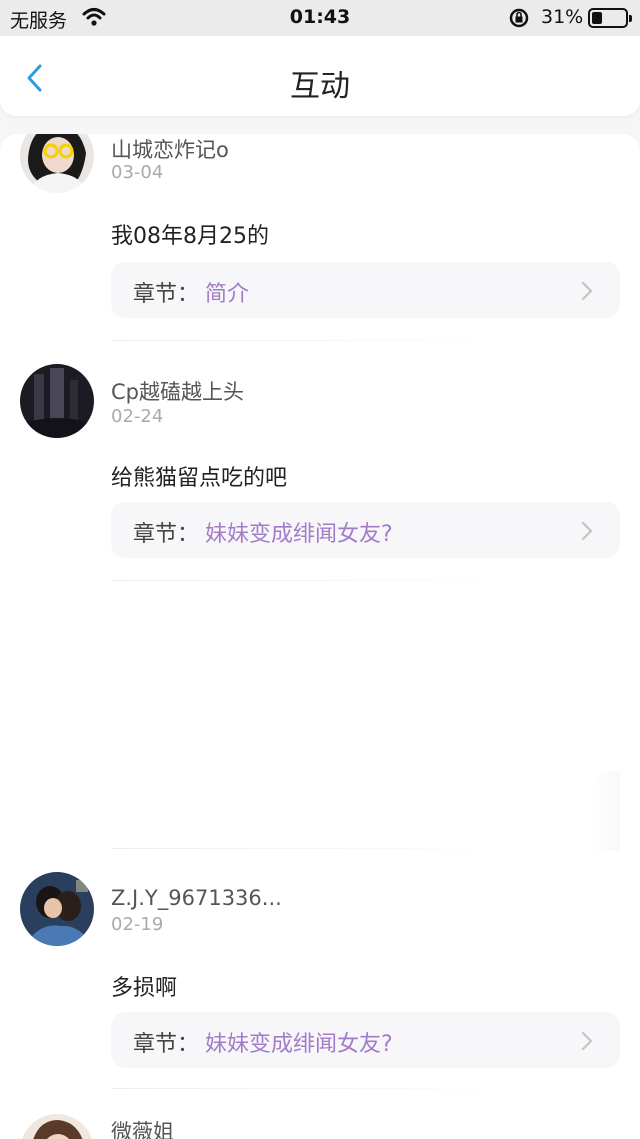 The width and height of the screenshot is (640, 1139). I want to click on comment-date: 02-24, so click(137, 416).